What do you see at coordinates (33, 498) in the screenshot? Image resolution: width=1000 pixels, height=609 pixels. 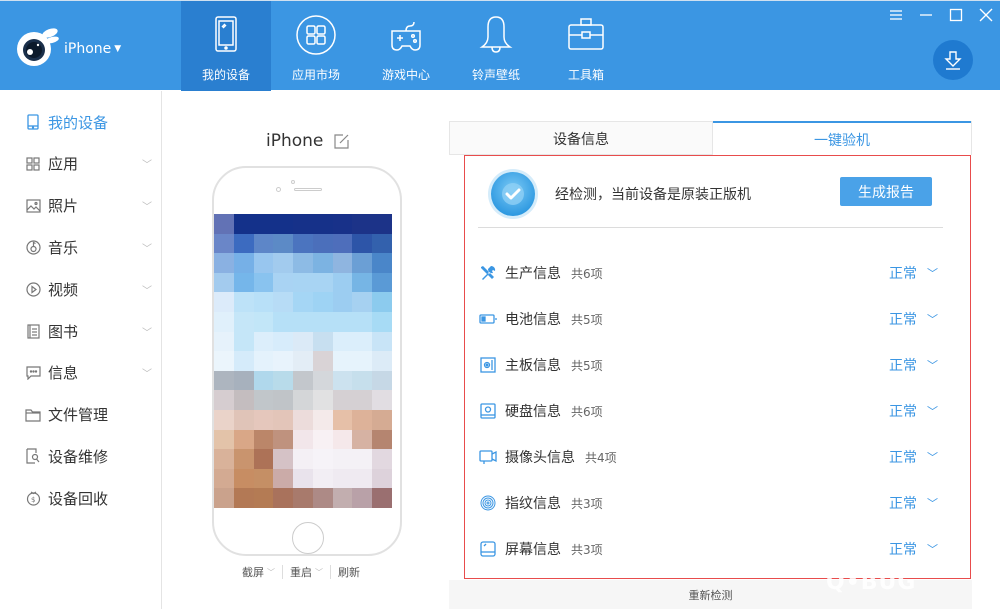 I see `recycle-money-icon: $` at bounding box center [33, 498].